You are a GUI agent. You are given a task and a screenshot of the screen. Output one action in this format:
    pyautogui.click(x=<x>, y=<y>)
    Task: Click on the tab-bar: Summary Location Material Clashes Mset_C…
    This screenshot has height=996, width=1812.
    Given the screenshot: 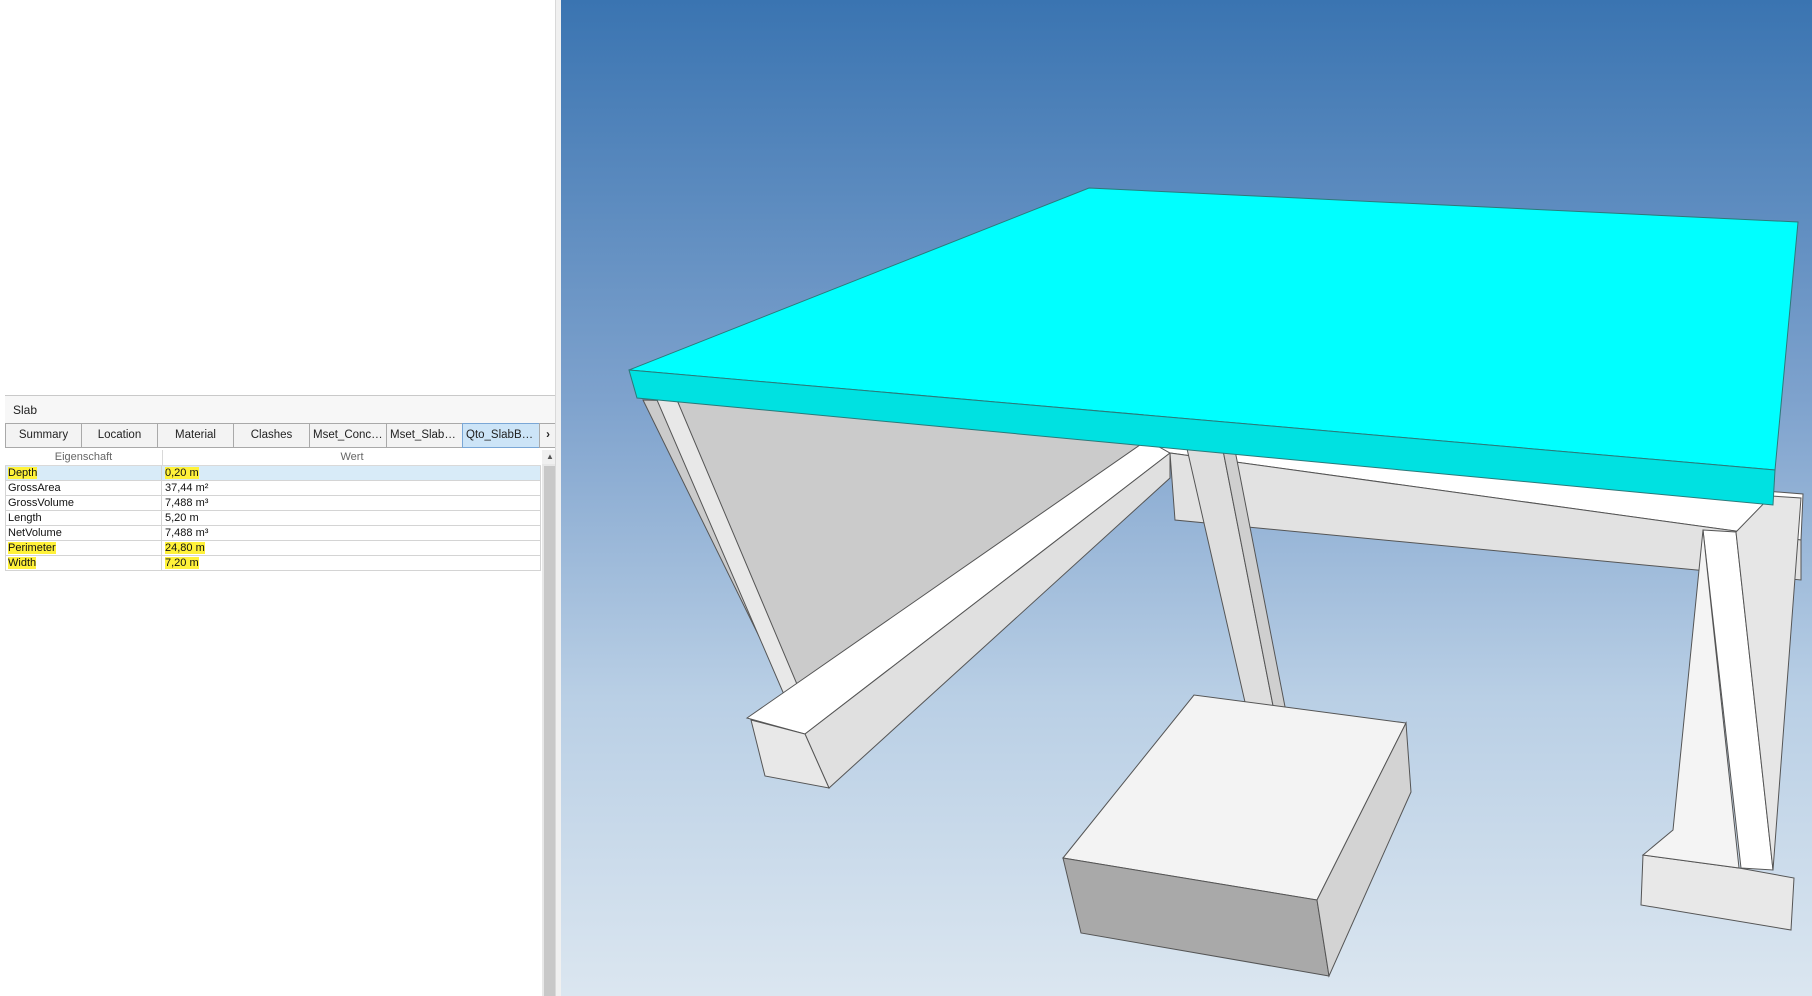 What is the action you would take?
    pyautogui.click(x=281, y=435)
    